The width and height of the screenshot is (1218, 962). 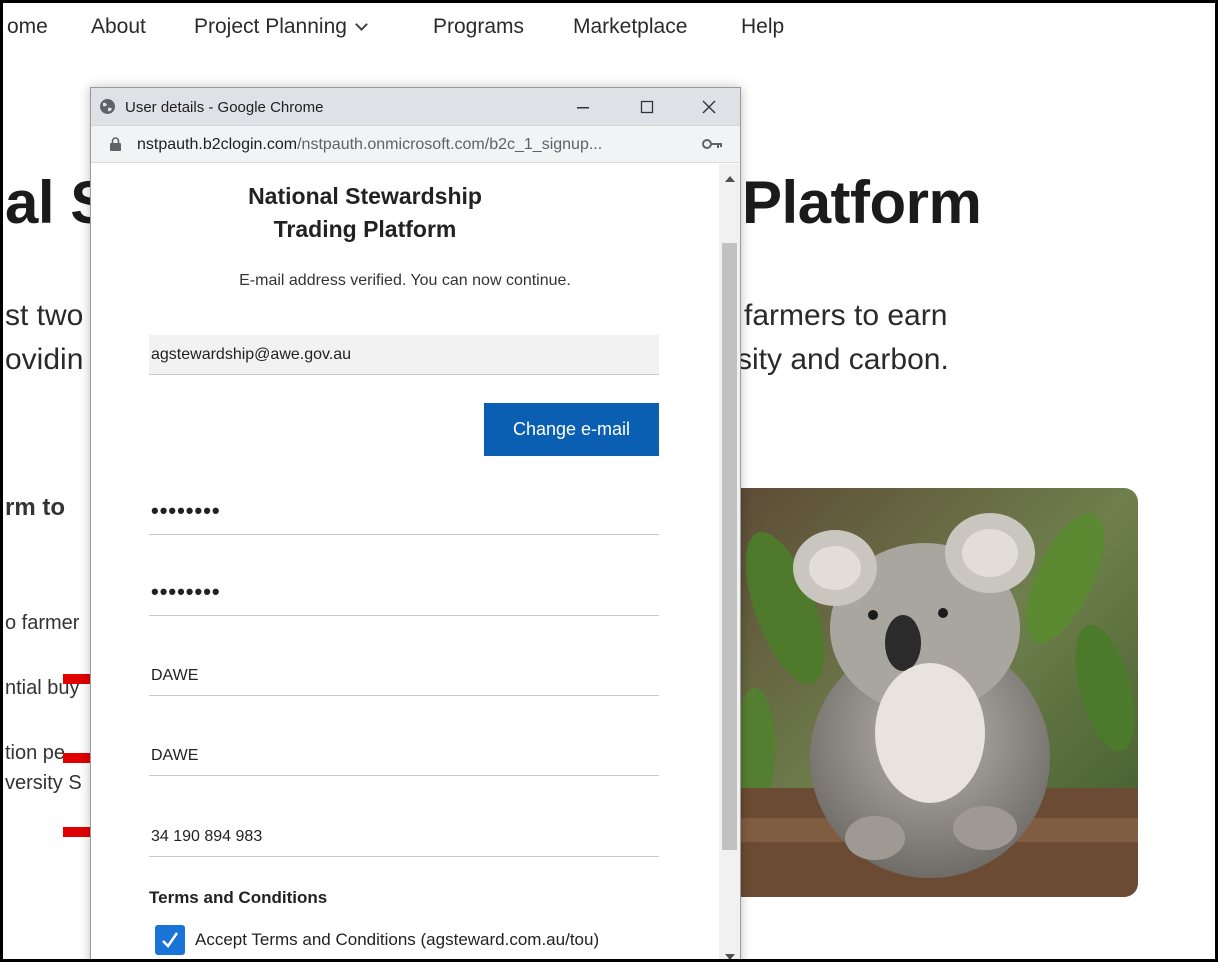 I want to click on minimize-button, so click(x=583, y=107).